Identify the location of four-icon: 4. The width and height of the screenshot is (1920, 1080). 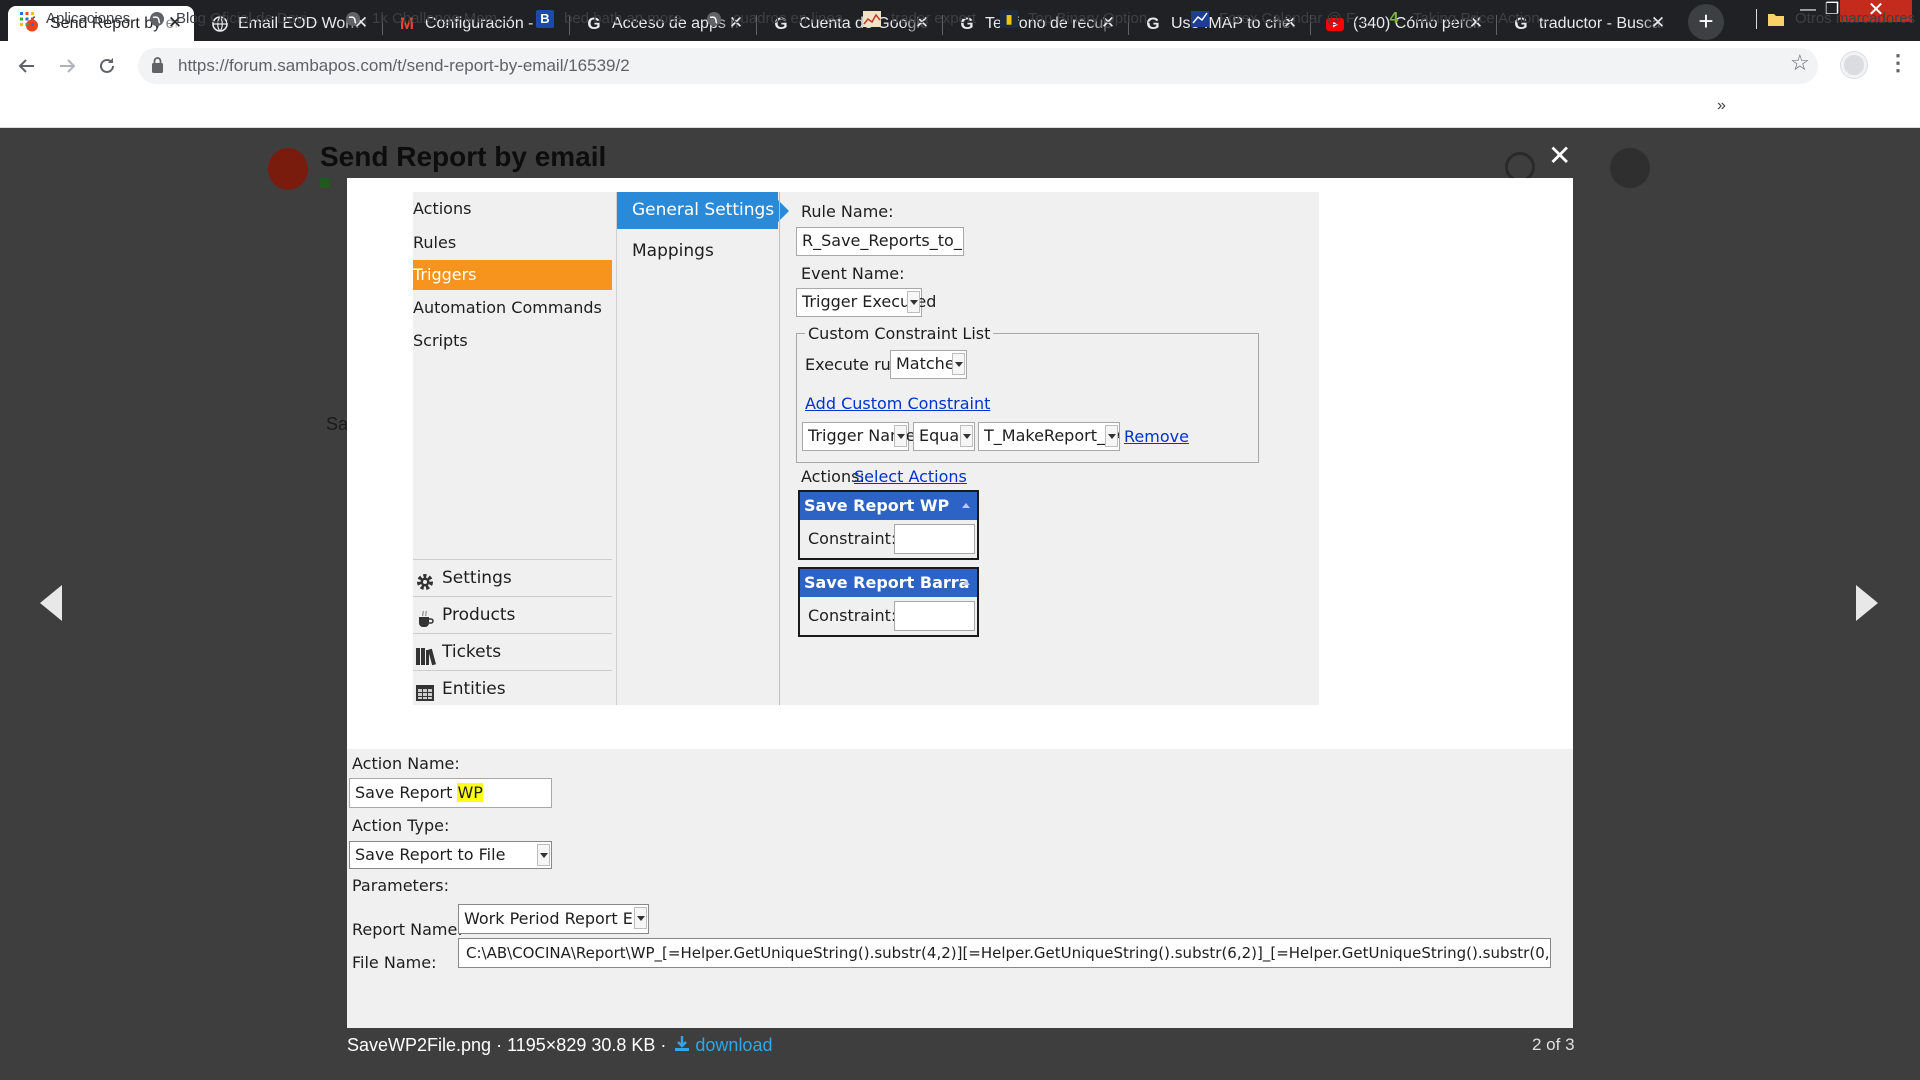
(1394, 18).